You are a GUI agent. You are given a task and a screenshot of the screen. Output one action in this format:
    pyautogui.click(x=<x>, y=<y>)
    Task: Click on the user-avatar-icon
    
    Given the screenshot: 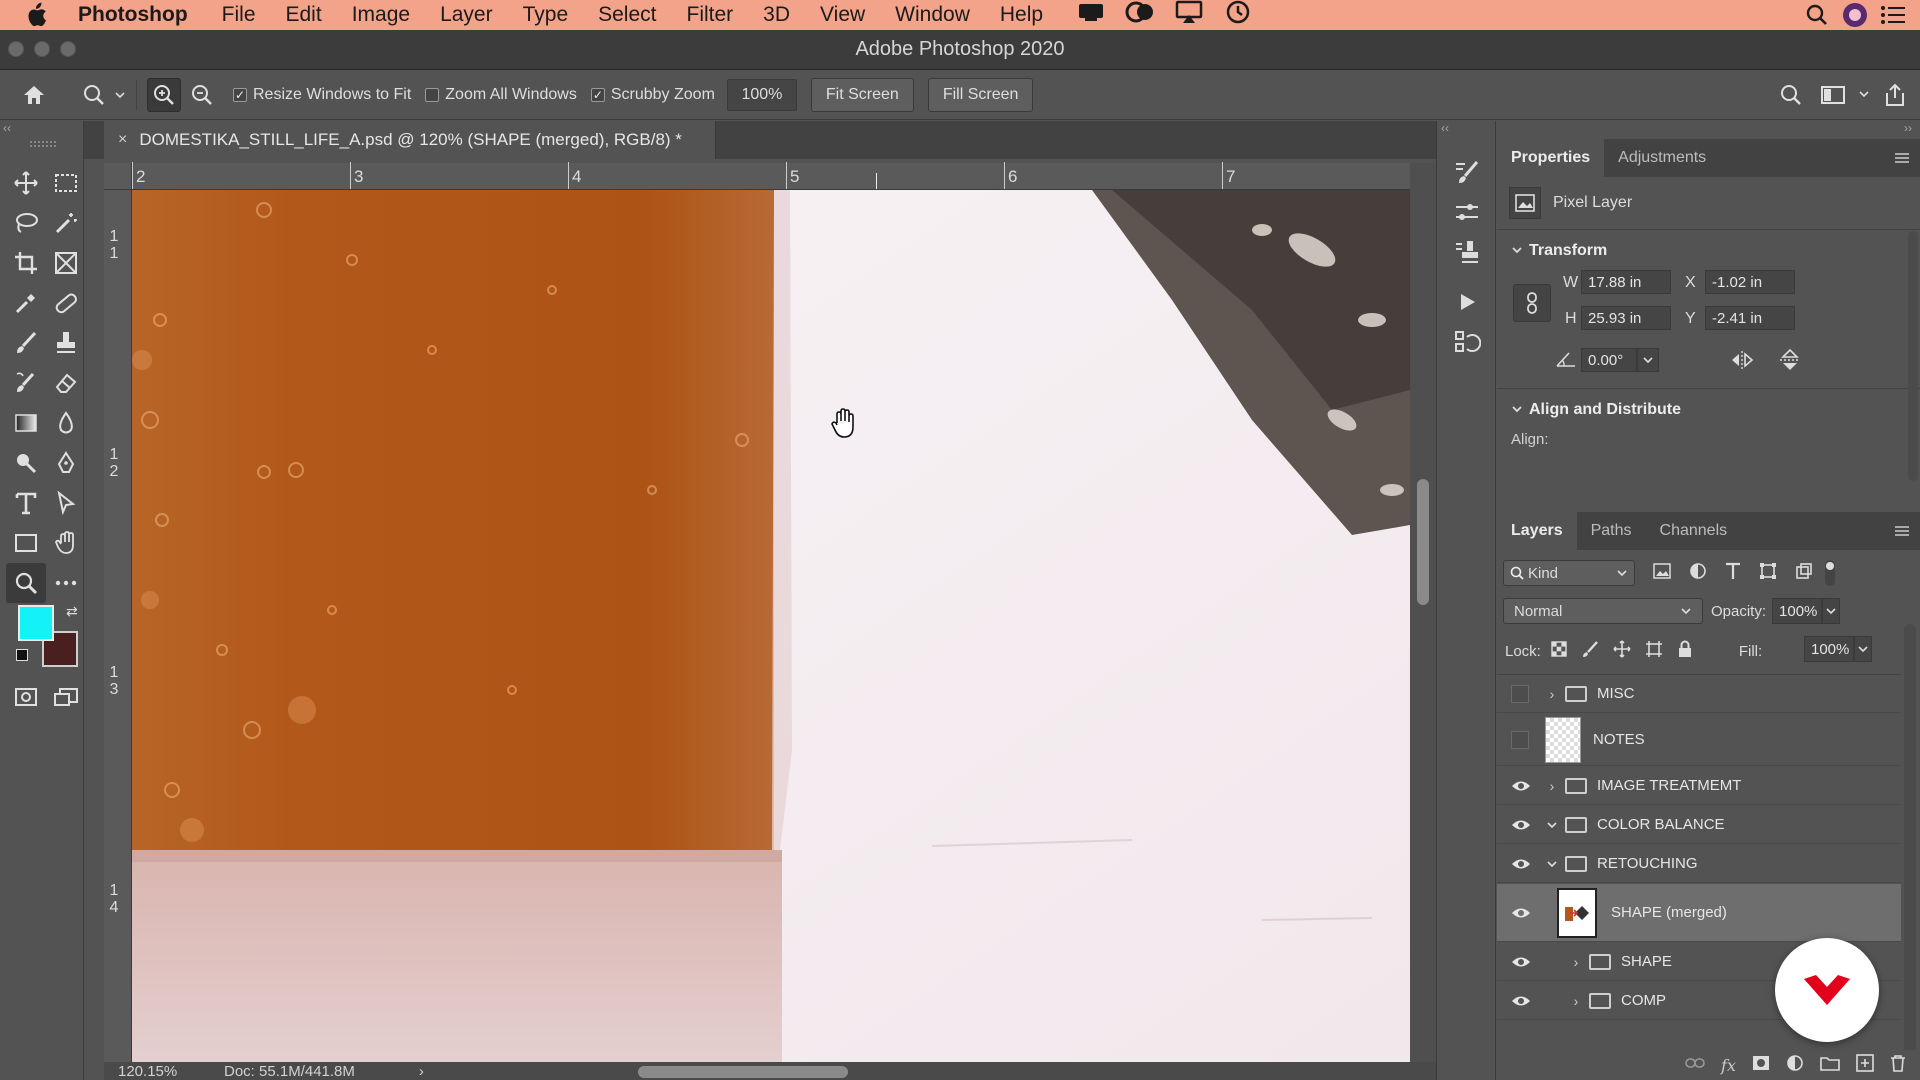 What is the action you would take?
    pyautogui.click(x=1855, y=15)
    